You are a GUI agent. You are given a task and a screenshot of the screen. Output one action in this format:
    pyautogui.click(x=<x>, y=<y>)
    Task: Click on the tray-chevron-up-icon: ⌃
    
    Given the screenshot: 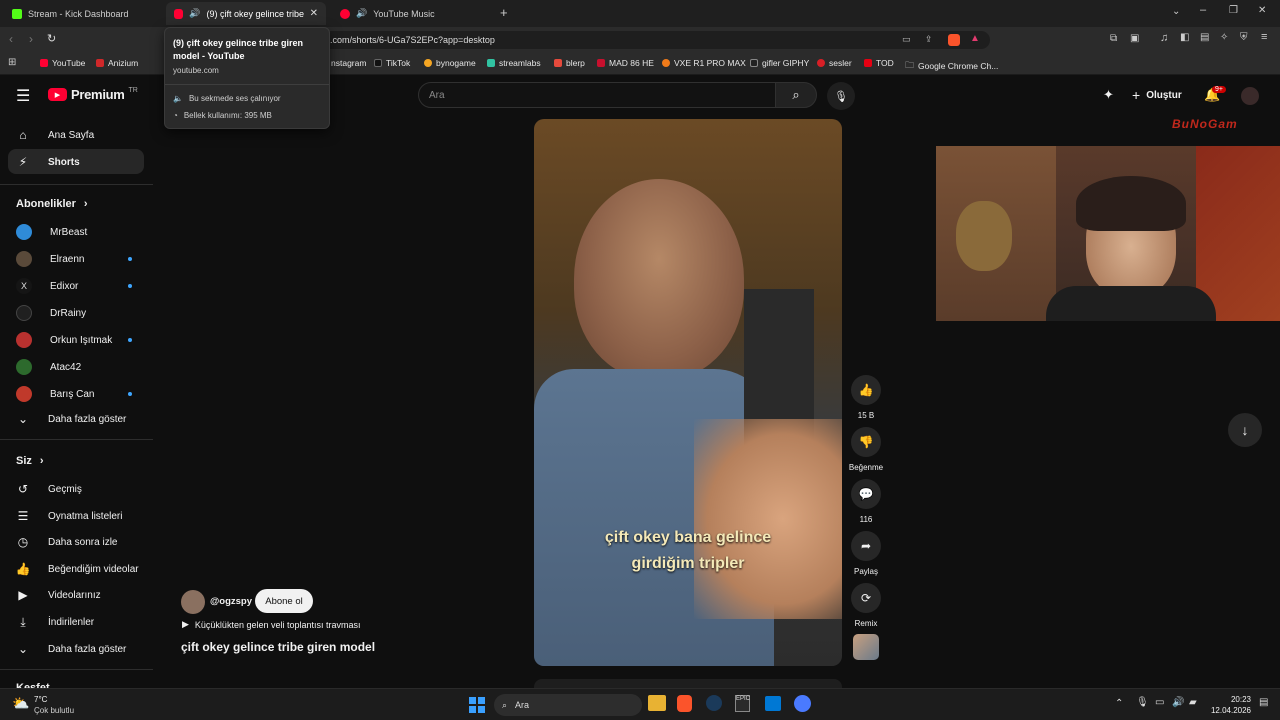 What is the action you would take?
    pyautogui.click(x=1119, y=703)
    